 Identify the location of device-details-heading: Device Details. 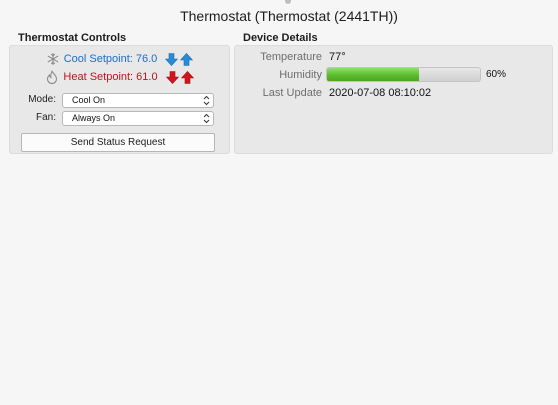
(280, 38).